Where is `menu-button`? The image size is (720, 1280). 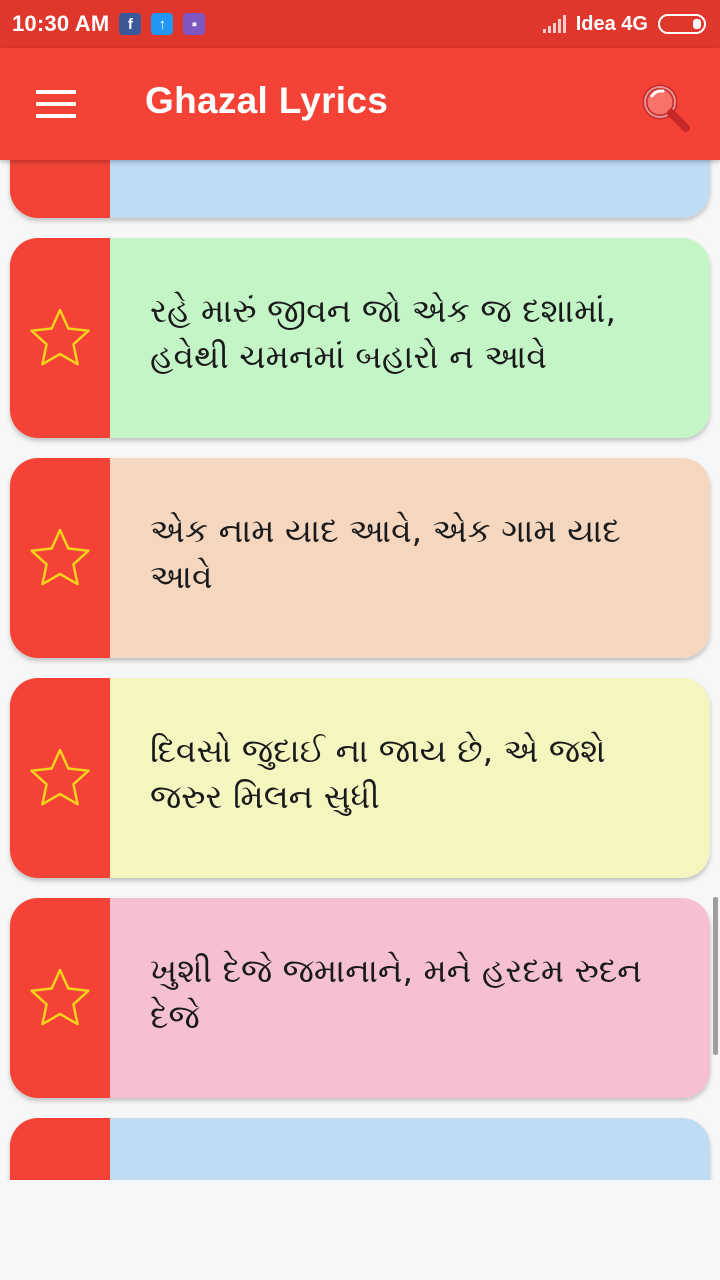 menu-button is located at coordinates (56, 104).